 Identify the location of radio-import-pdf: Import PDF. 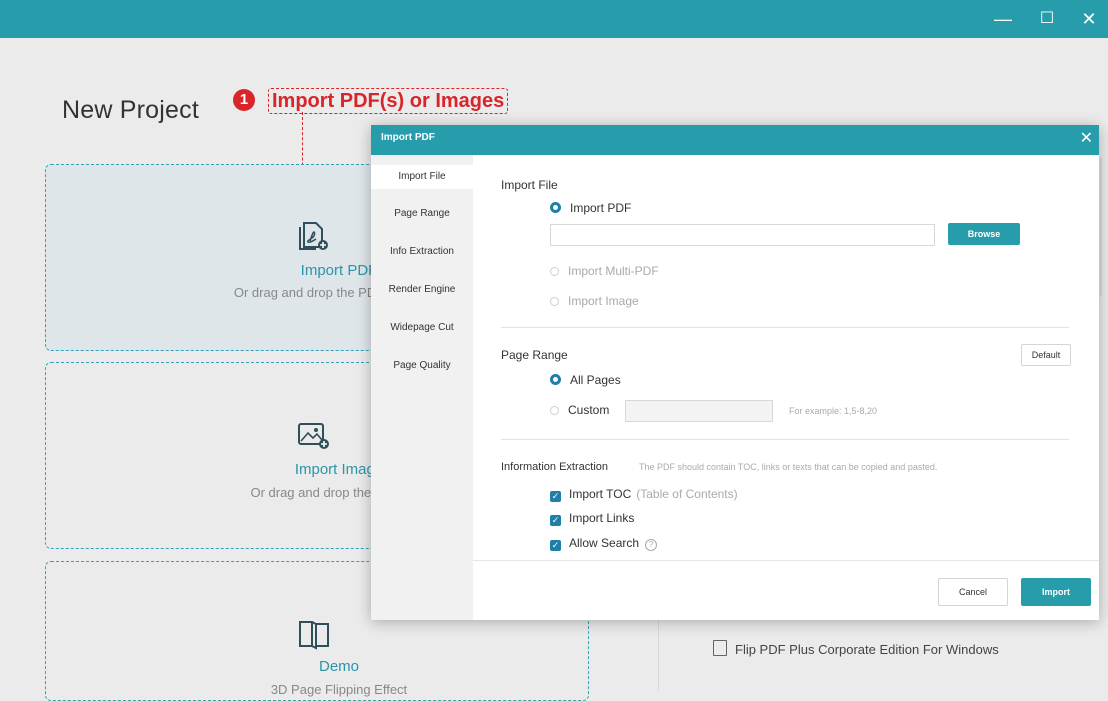
(590, 208).